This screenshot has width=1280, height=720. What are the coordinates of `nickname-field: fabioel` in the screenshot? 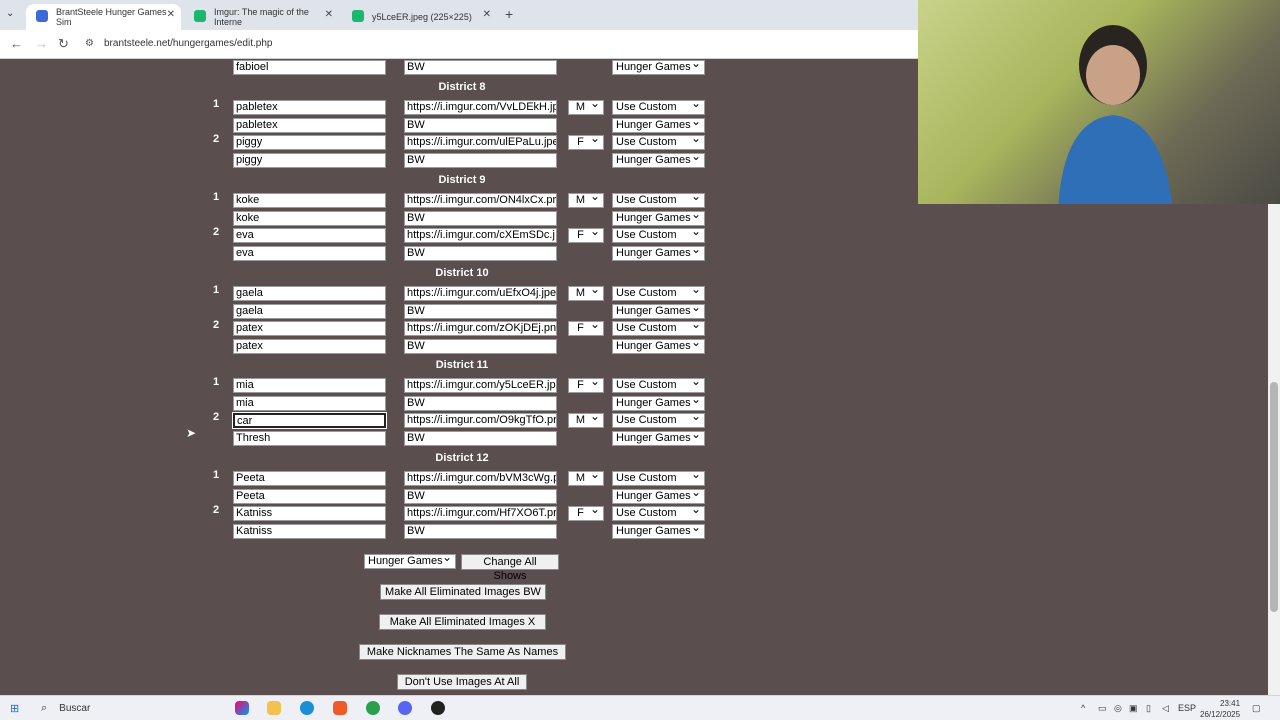 It's located at (309, 67).